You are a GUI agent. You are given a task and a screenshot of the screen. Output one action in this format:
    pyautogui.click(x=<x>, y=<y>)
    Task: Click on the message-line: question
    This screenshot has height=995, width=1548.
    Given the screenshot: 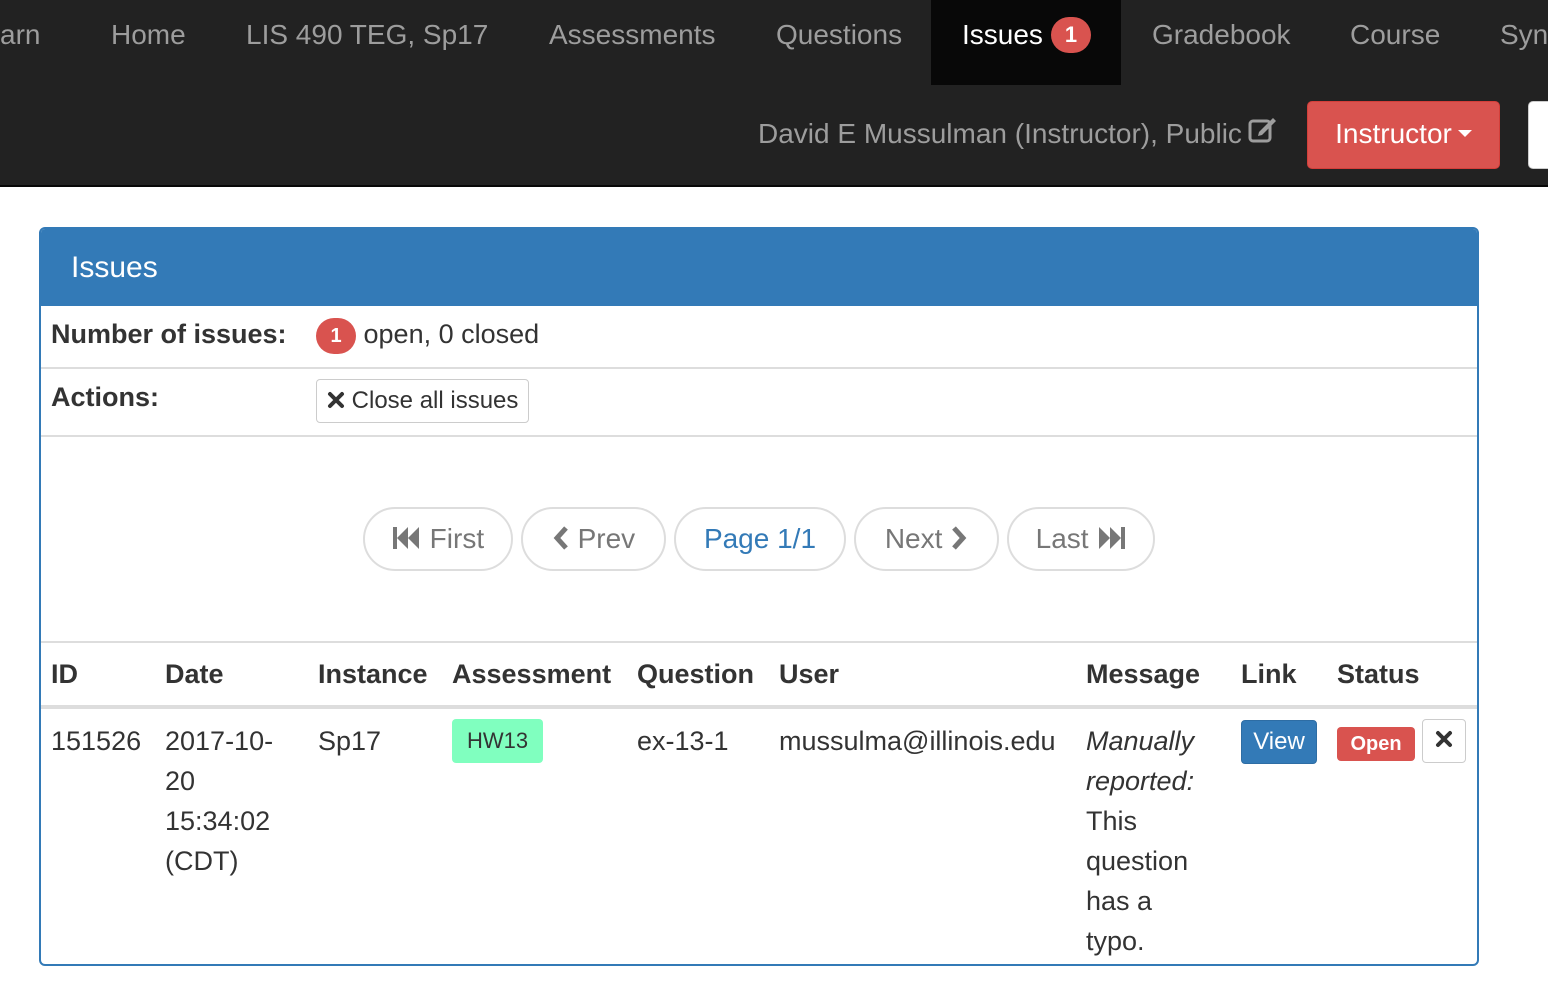 What is the action you would take?
    pyautogui.click(x=1137, y=861)
    